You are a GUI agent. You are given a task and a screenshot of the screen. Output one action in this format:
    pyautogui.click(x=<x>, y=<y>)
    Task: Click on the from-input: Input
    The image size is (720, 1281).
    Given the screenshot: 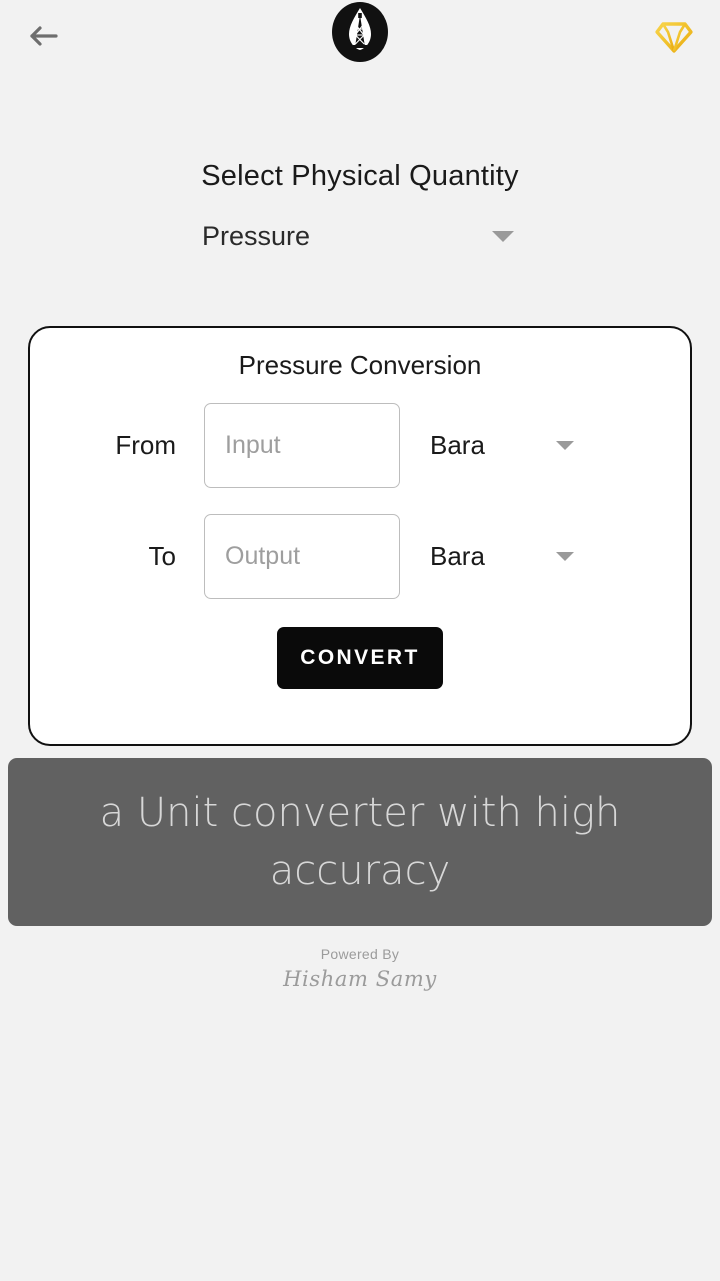 What is the action you would take?
    pyautogui.click(x=302, y=445)
    